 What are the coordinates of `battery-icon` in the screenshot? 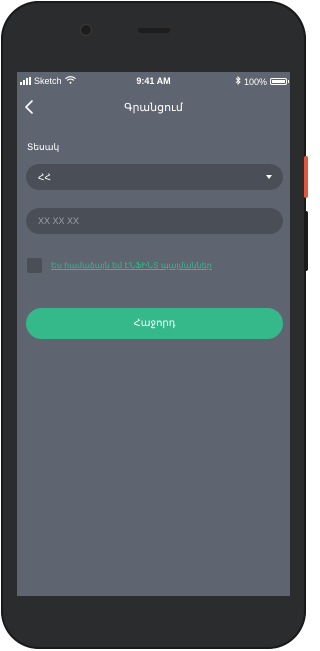 It's located at (279, 81).